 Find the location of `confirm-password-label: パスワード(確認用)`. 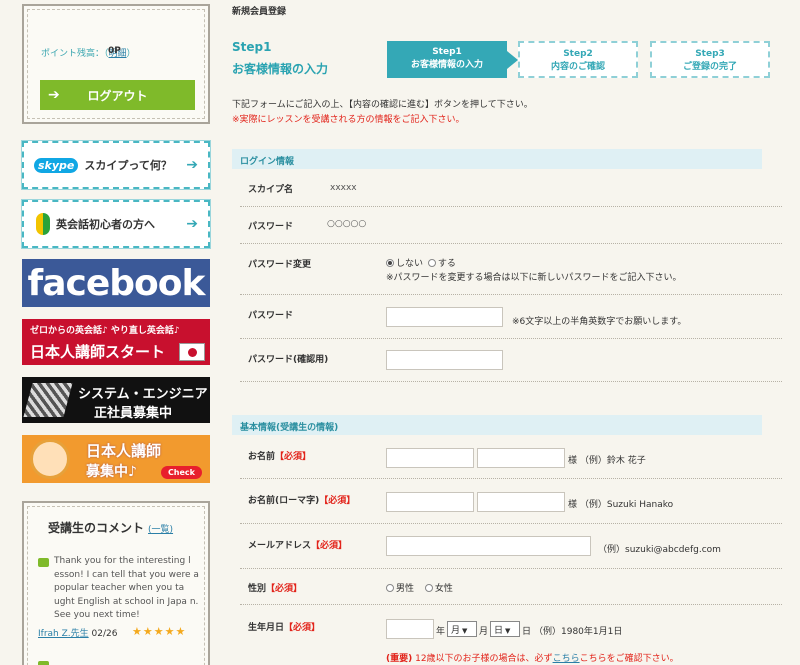

confirm-password-label: パスワード(確認用) is located at coordinates (288, 360).